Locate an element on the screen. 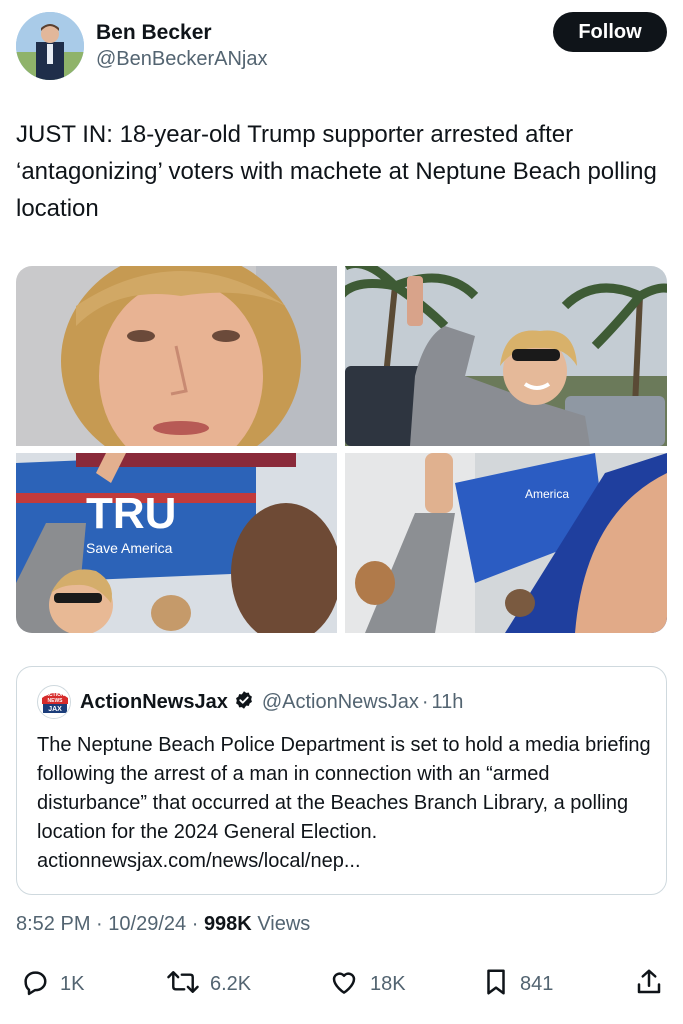 The height and width of the screenshot is (1024, 683). author-names: Ben Becker @BenBeckerANjax is located at coordinates (181, 46).